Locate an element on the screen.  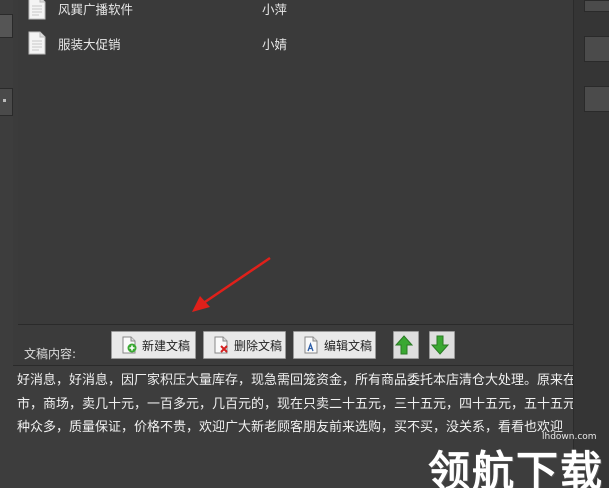
move-down-button is located at coordinates (442, 345).